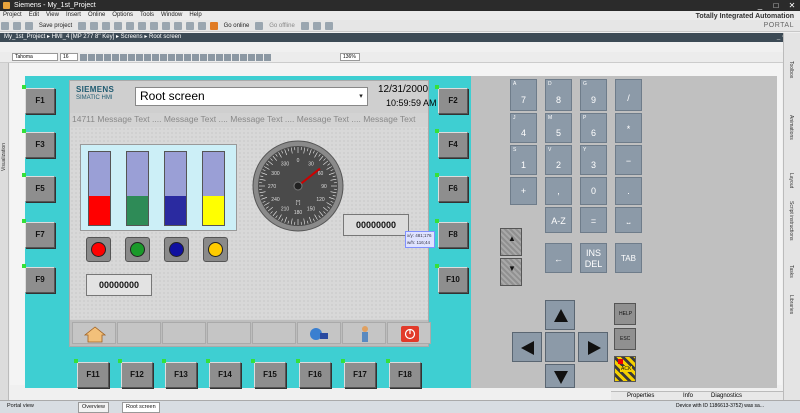 This screenshot has width=800, height=413. What do you see at coordinates (135, 373) in the screenshot?
I see `fkey-f12: F12` at bounding box center [135, 373].